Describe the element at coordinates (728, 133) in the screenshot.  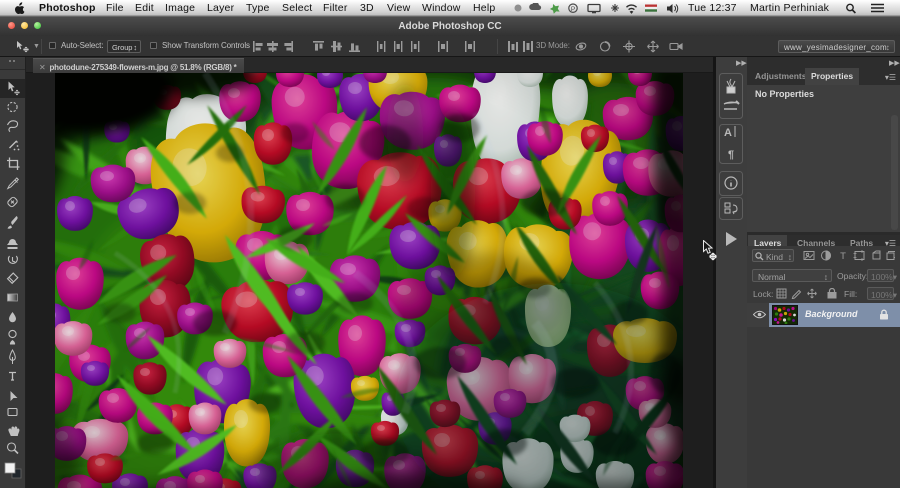
I see `svg-text: A` at that location.